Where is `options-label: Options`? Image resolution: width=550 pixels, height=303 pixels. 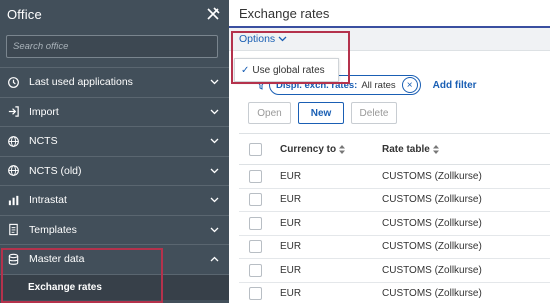 options-label: Options is located at coordinates (257, 39).